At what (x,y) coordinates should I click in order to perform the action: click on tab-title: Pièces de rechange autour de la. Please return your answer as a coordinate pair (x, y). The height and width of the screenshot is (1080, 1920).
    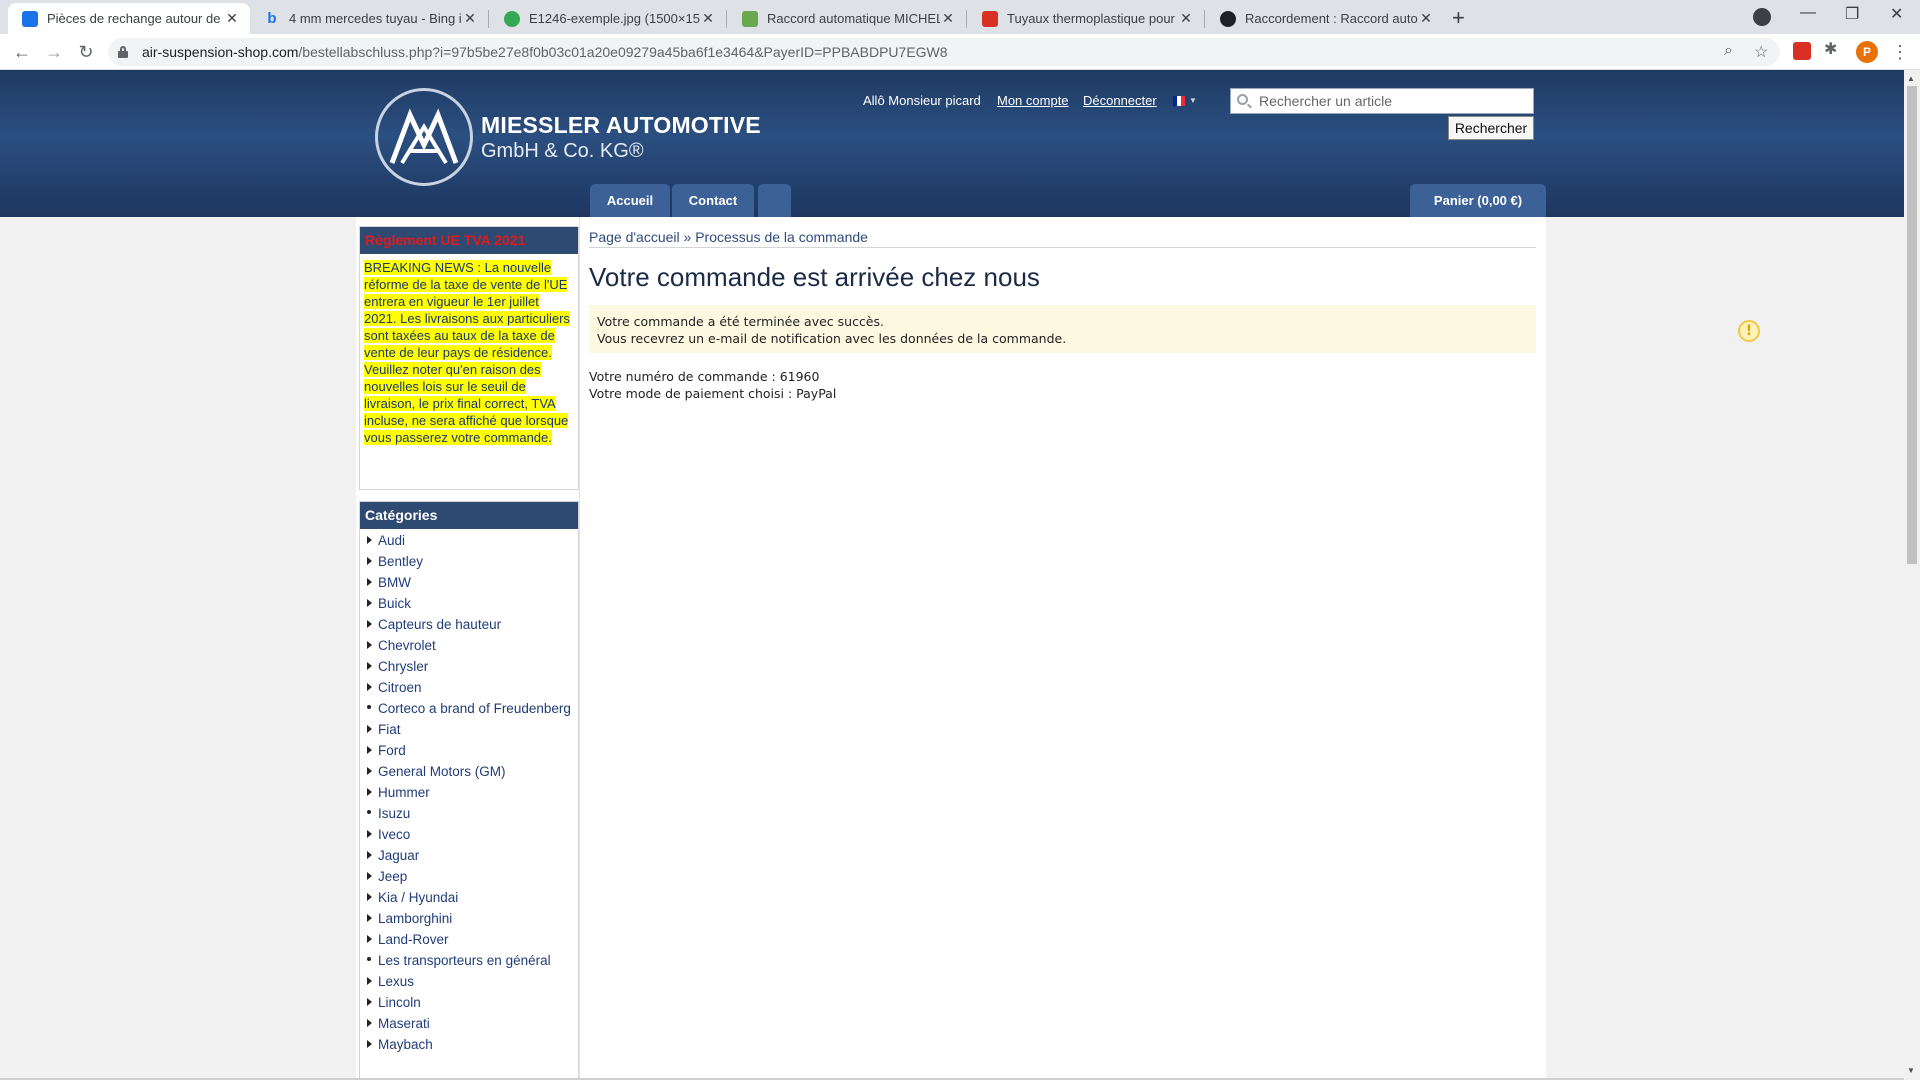
    Looking at the image, I should click on (135, 18).